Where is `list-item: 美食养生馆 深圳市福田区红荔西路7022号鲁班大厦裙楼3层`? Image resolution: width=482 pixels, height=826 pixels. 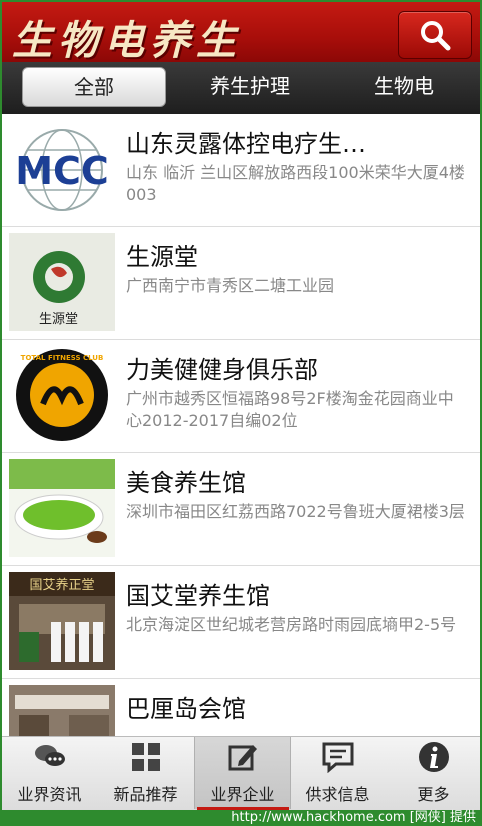 list-item: 美食养生馆 深圳市福田区红荔西路7022号鲁班大厦裙楼3层 is located at coordinates (241, 509).